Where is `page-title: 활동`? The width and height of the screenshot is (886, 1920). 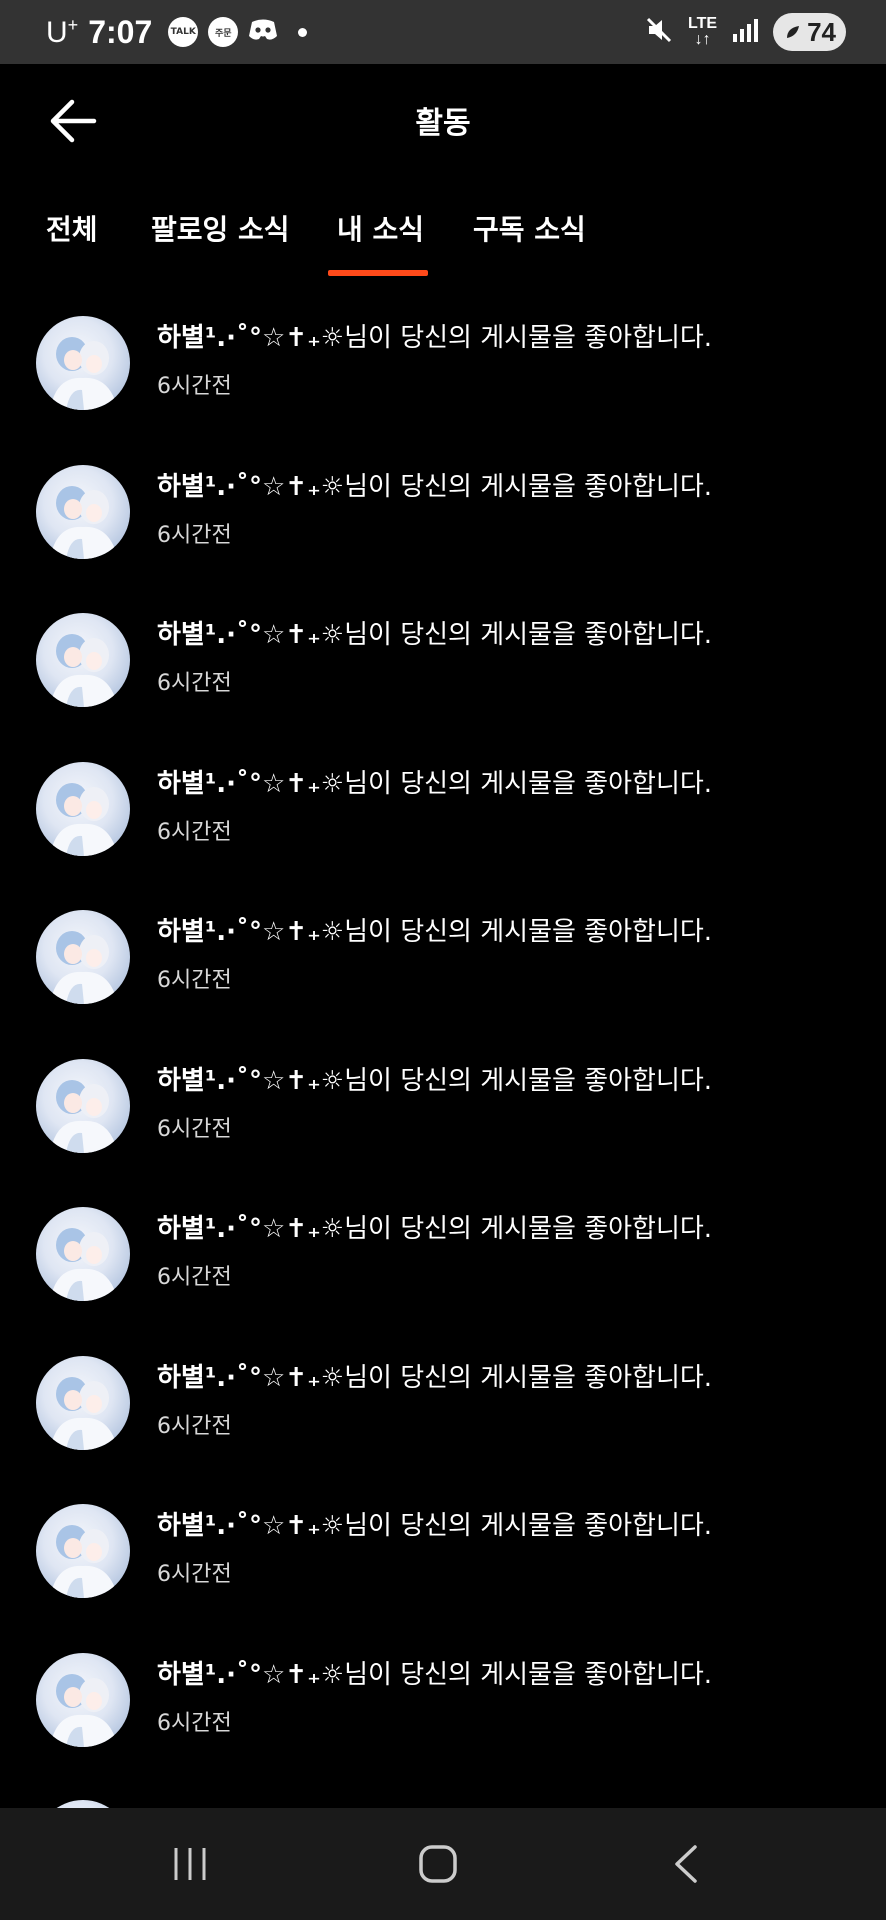
page-title: 활동 is located at coordinates (443, 123).